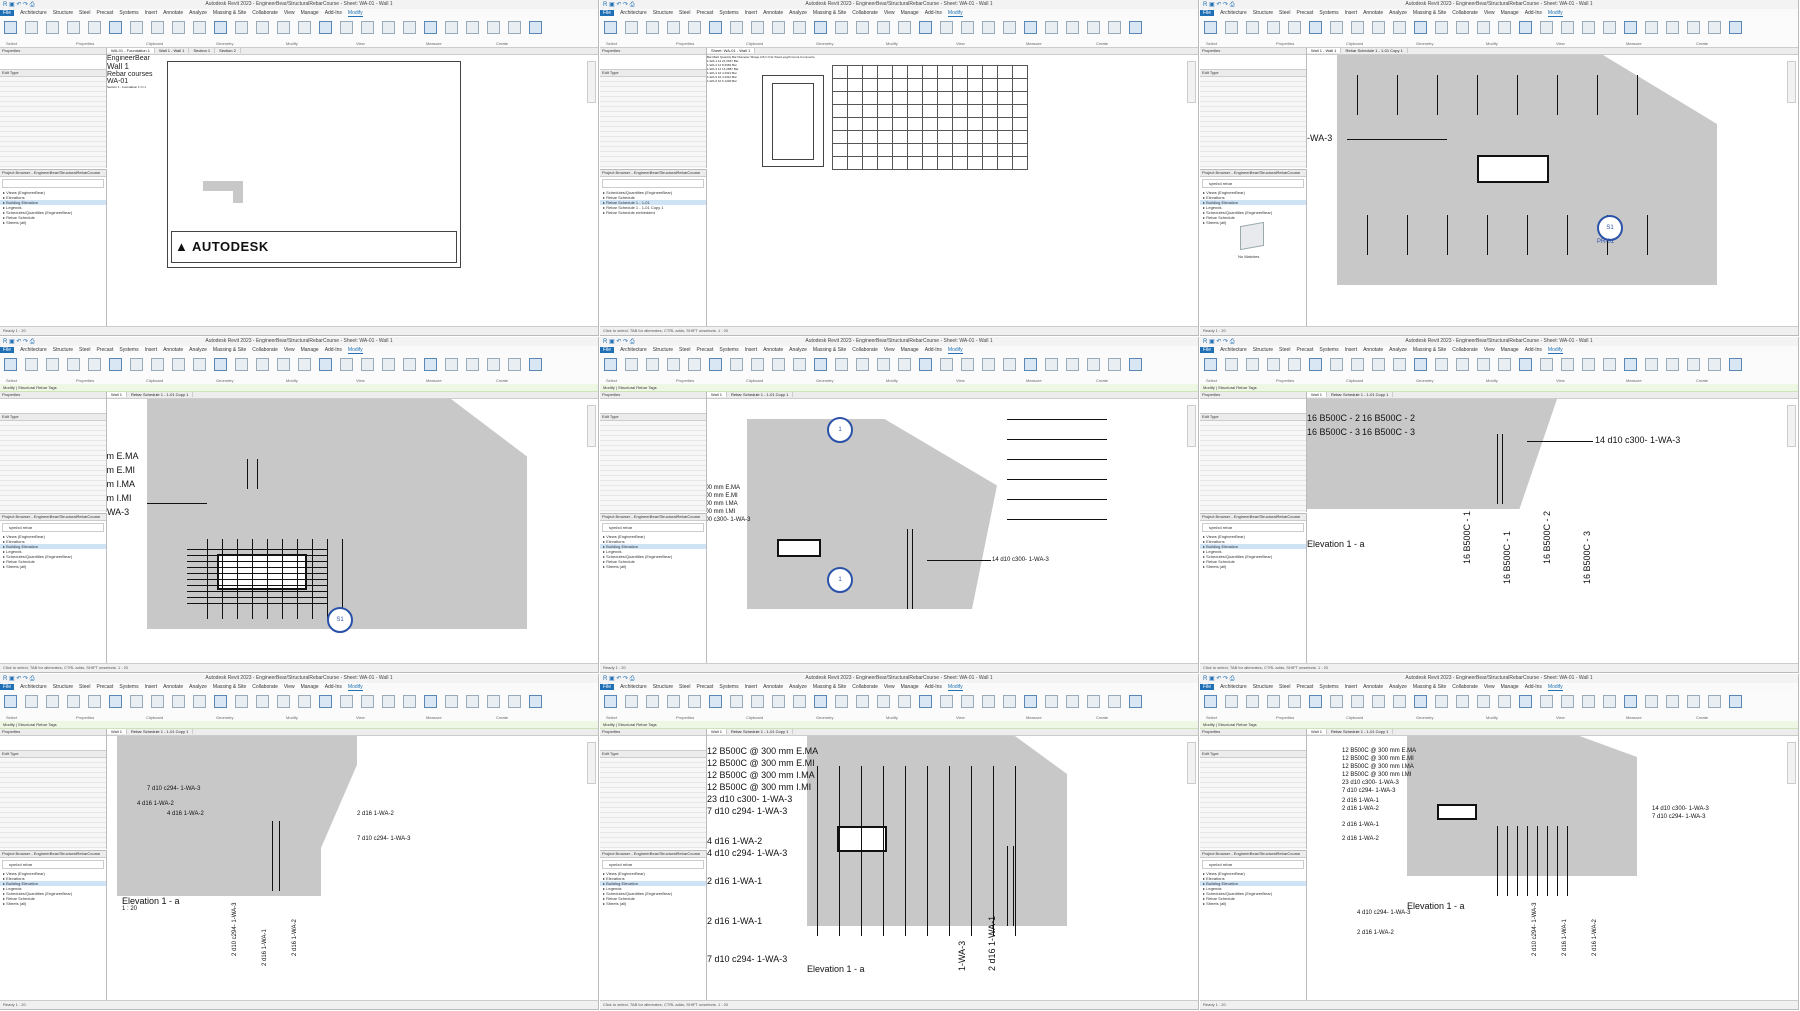 Image resolution: width=1800 pixels, height=1011 pixels. What do you see at coordinates (121, 470) in the screenshot?
I see `rebar-tag: mm E.MI` at bounding box center [121, 470].